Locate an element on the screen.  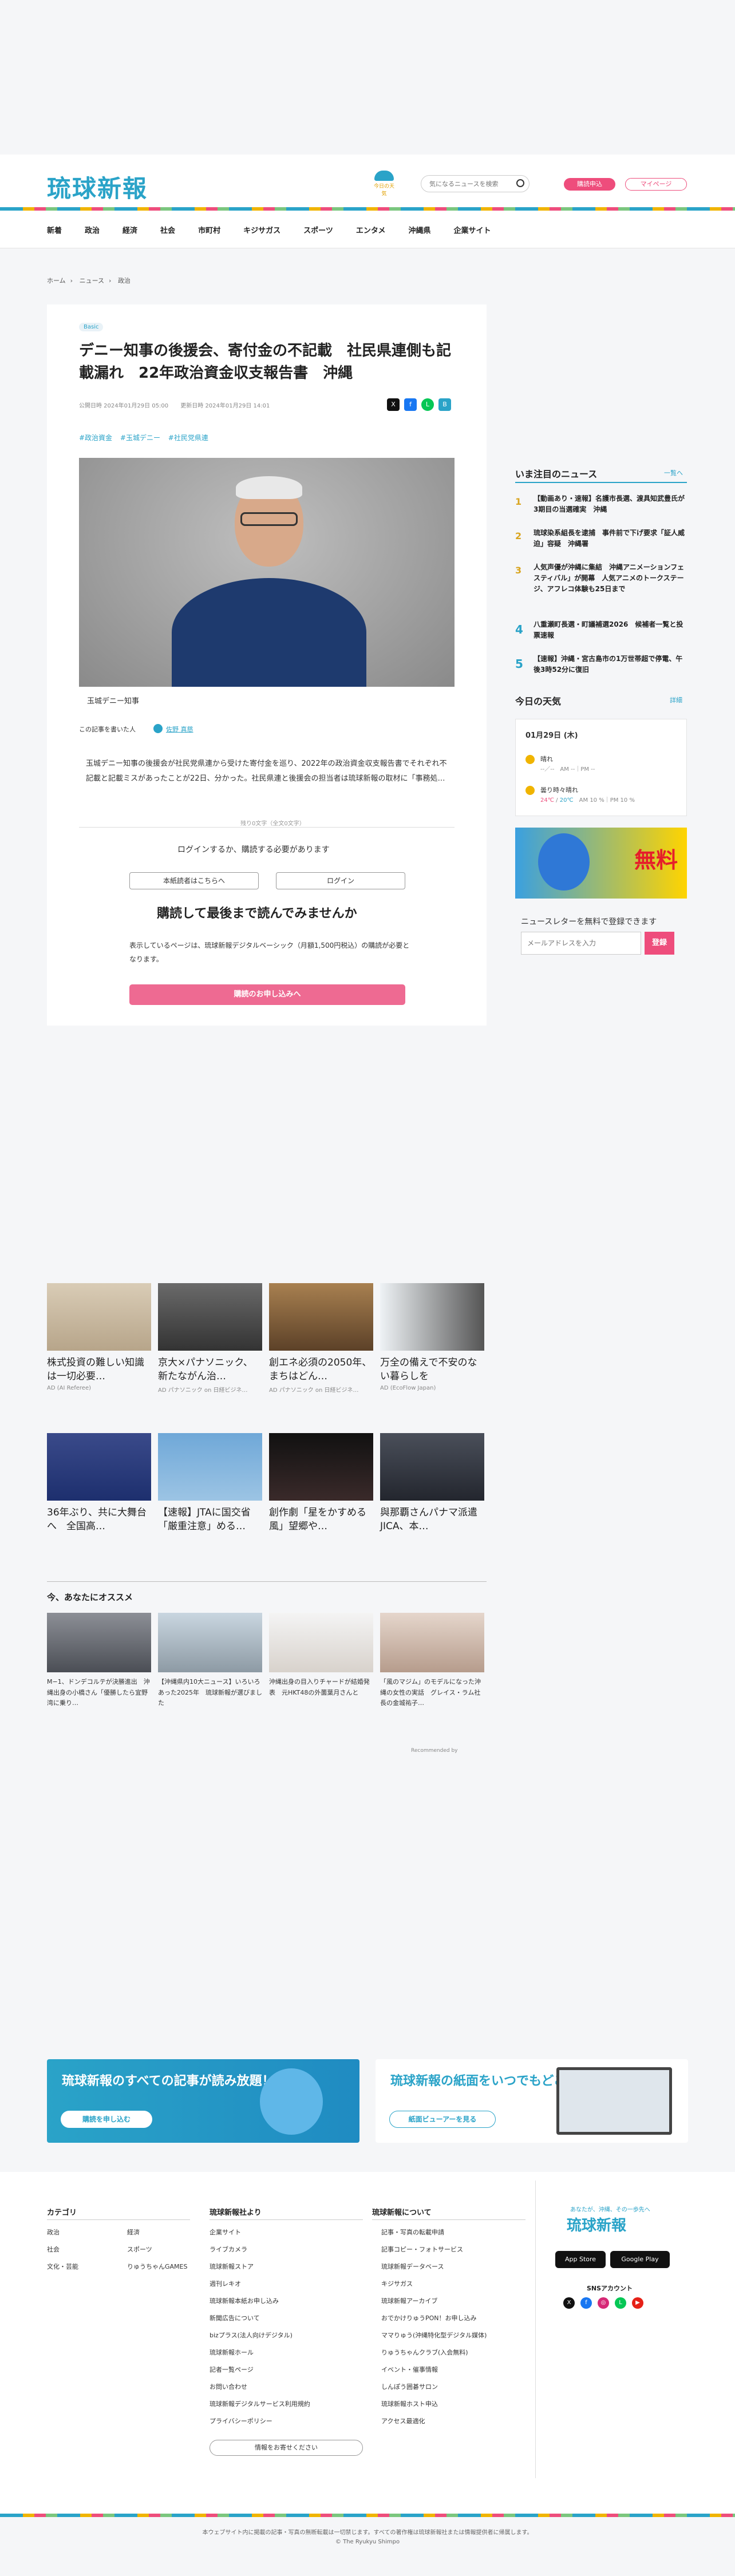
search-input is located at coordinates (475, 183).